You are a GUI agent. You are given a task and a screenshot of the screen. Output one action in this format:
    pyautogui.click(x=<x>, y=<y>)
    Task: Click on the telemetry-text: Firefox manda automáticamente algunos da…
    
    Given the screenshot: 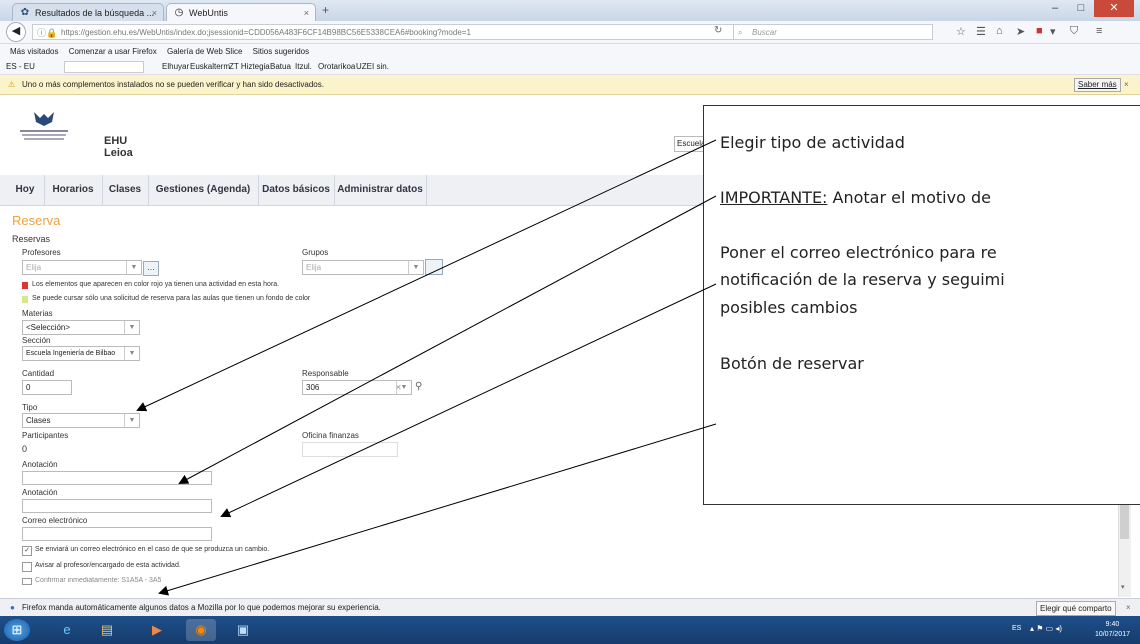 What is the action you would take?
    pyautogui.click(x=201, y=607)
    